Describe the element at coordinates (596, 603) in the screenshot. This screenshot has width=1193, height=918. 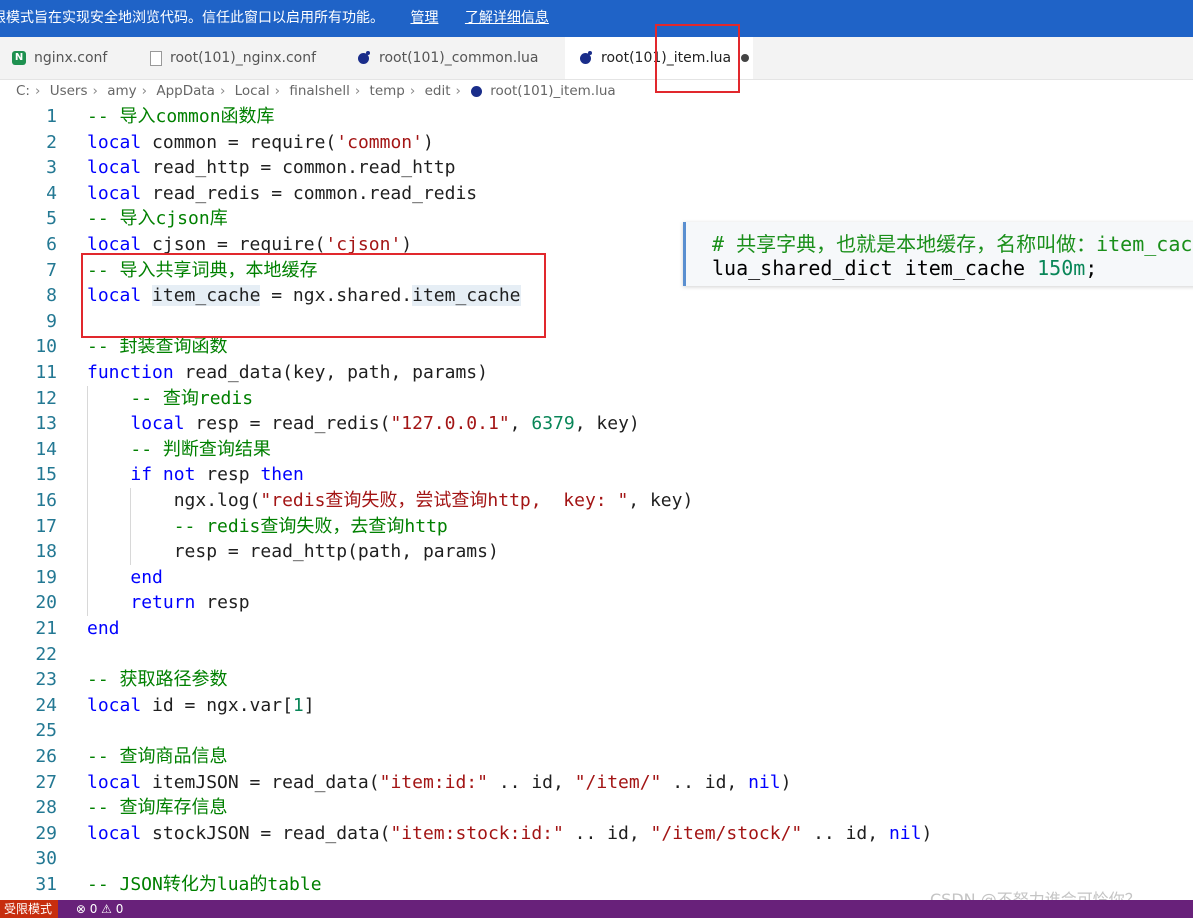
I see `code-line: 20 return resp` at that location.